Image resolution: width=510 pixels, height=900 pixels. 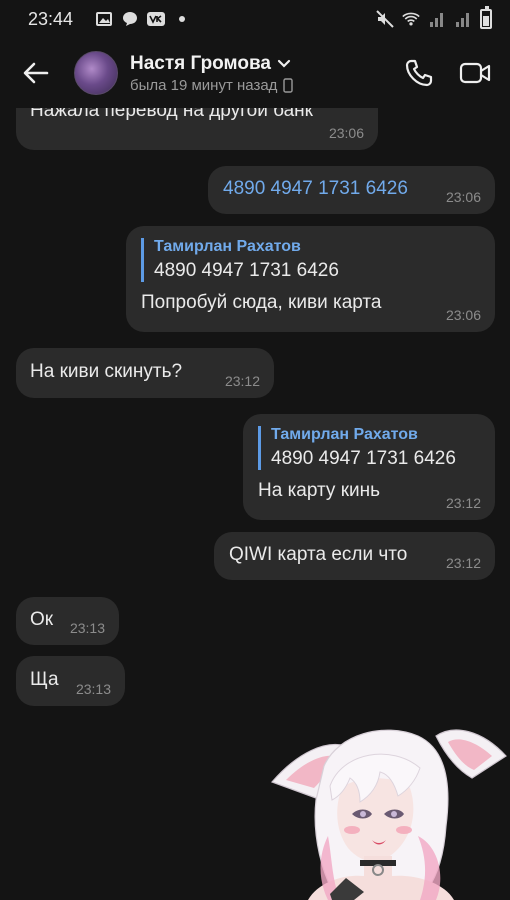 I want to click on message-outgoing: 4890 4947 1731 6426 23:06, so click(x=351, y=190).